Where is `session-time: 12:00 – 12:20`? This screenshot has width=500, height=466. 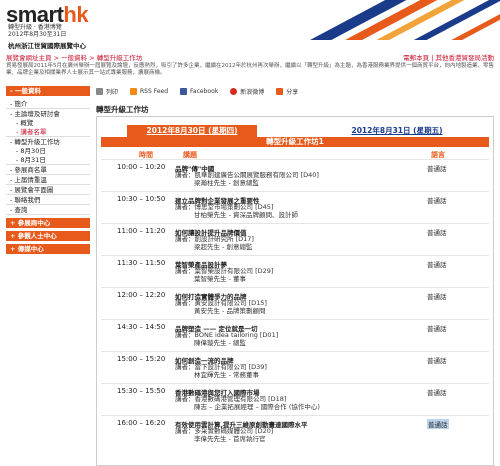
session-time: 12:00 – 12:20 is located at coordinates (141, 295).